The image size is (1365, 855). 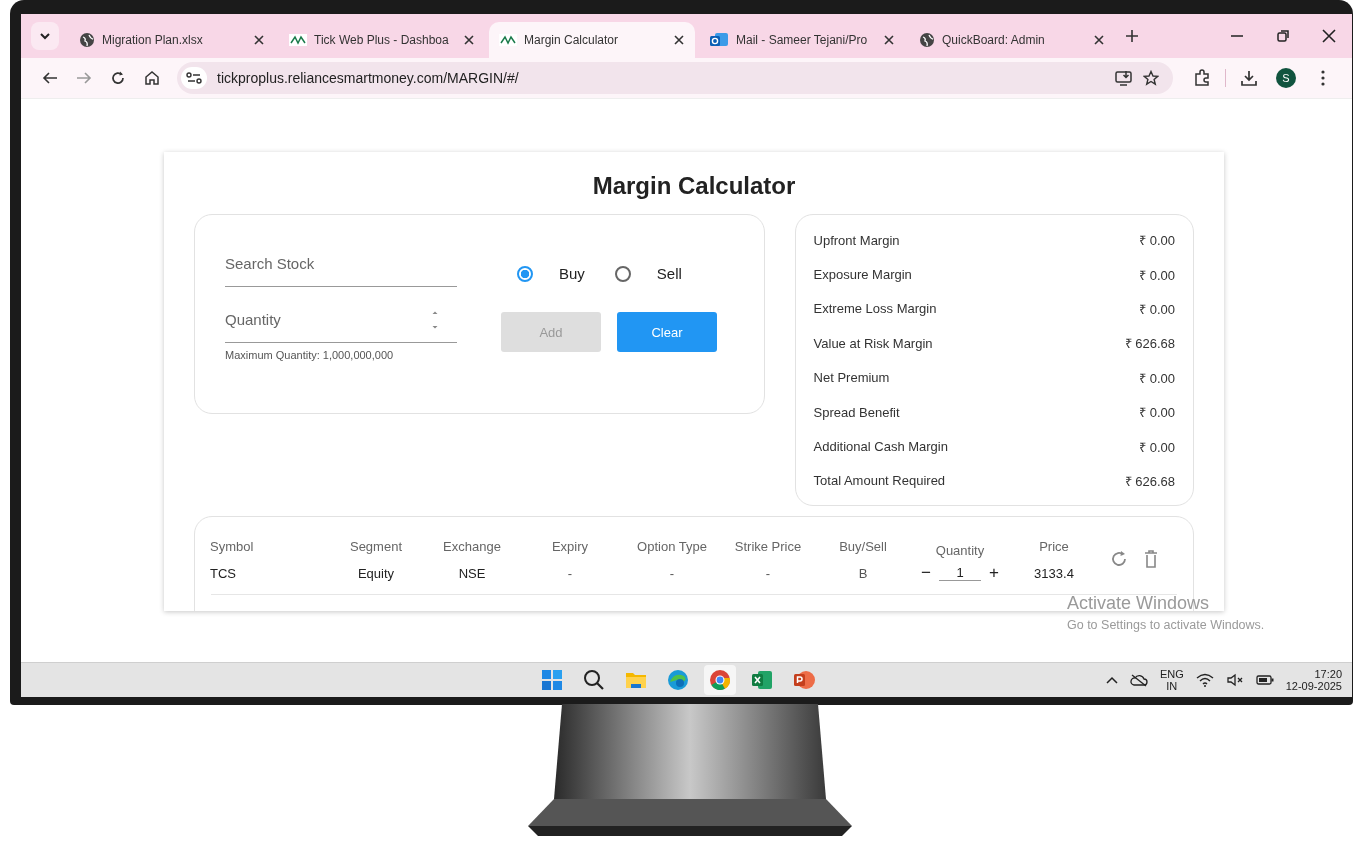 I want to click on radio-option: Sell, so click(x=648, y=273).